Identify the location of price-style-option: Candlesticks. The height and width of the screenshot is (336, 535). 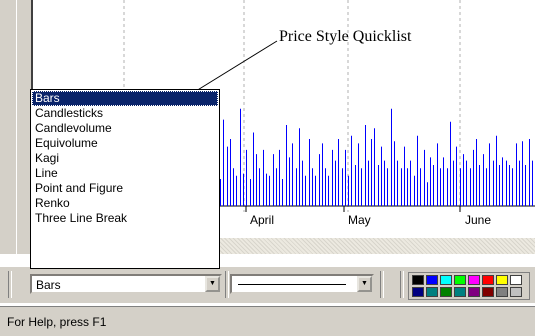
(125, 113).